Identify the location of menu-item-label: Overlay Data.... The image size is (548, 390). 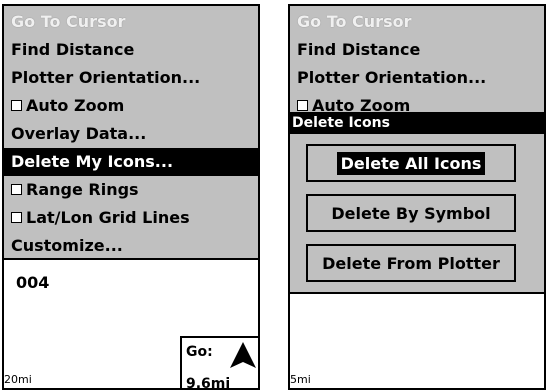
(79, 133).